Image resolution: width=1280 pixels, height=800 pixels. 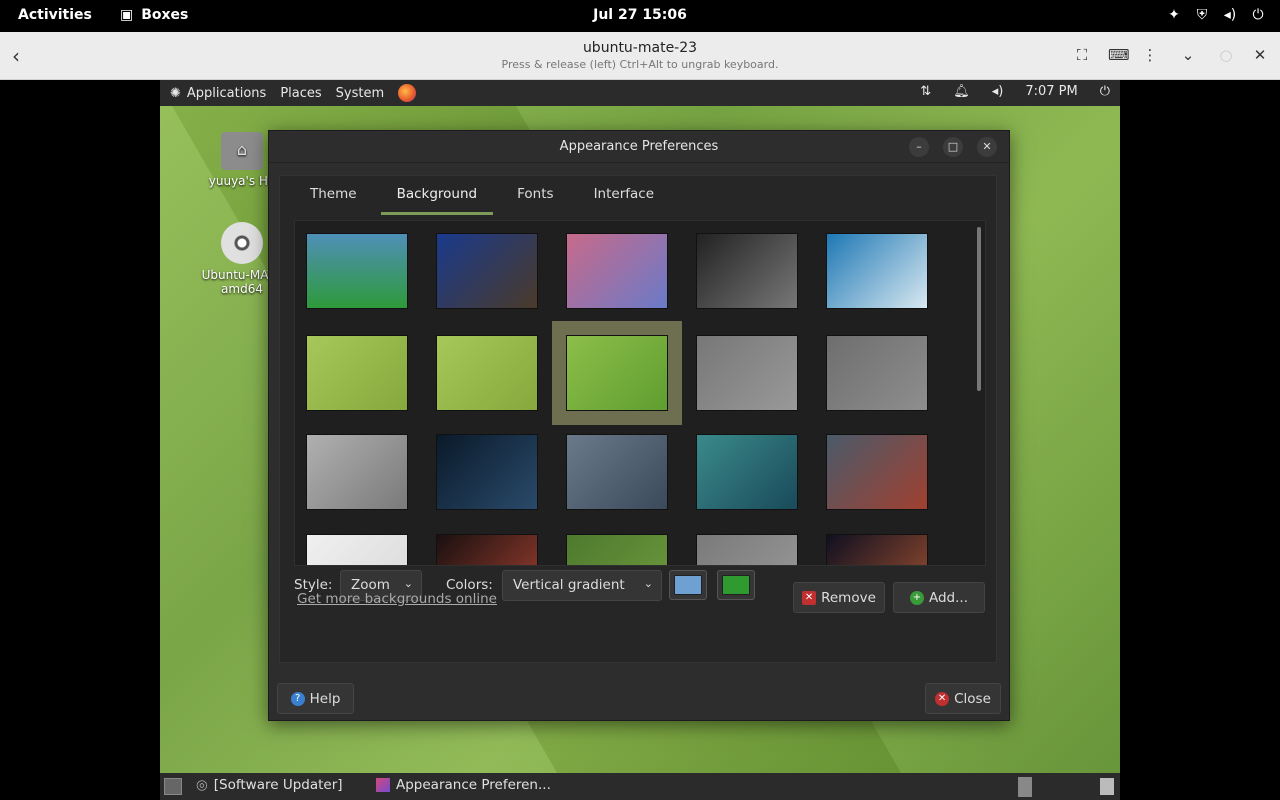 I want to click on boxes-icon: ▣, so click(x=127, y=15).